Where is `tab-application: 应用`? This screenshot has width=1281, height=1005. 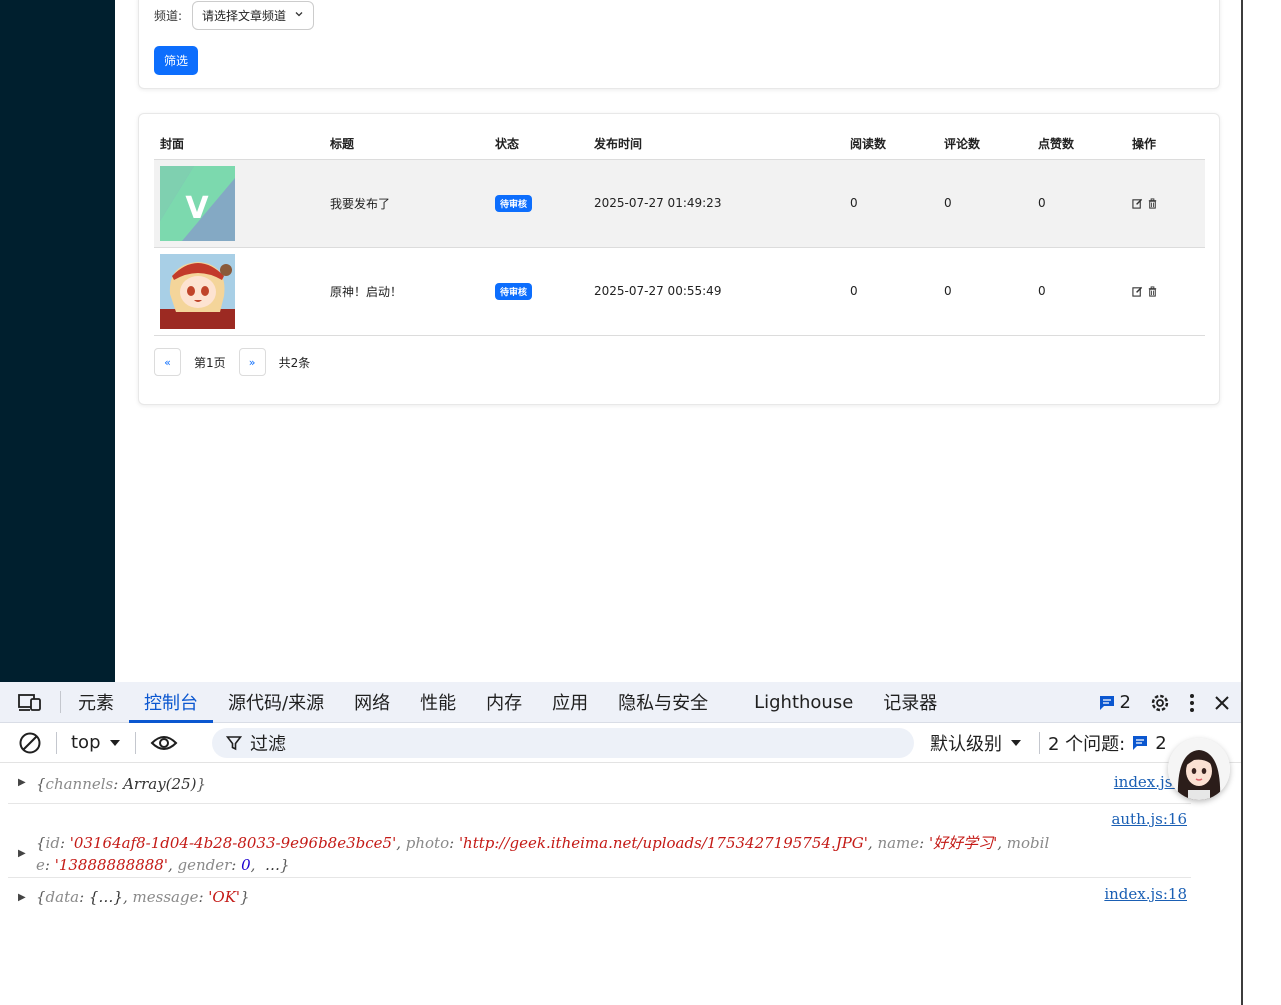
tab-application: 应用 is located at coordinates (570, 702).